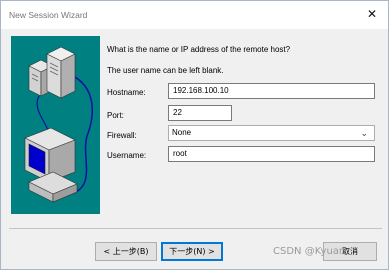  Describe the element at coordinates (48, 15) in the screenshot. I see `window-title: New Session Wizard` at that location.